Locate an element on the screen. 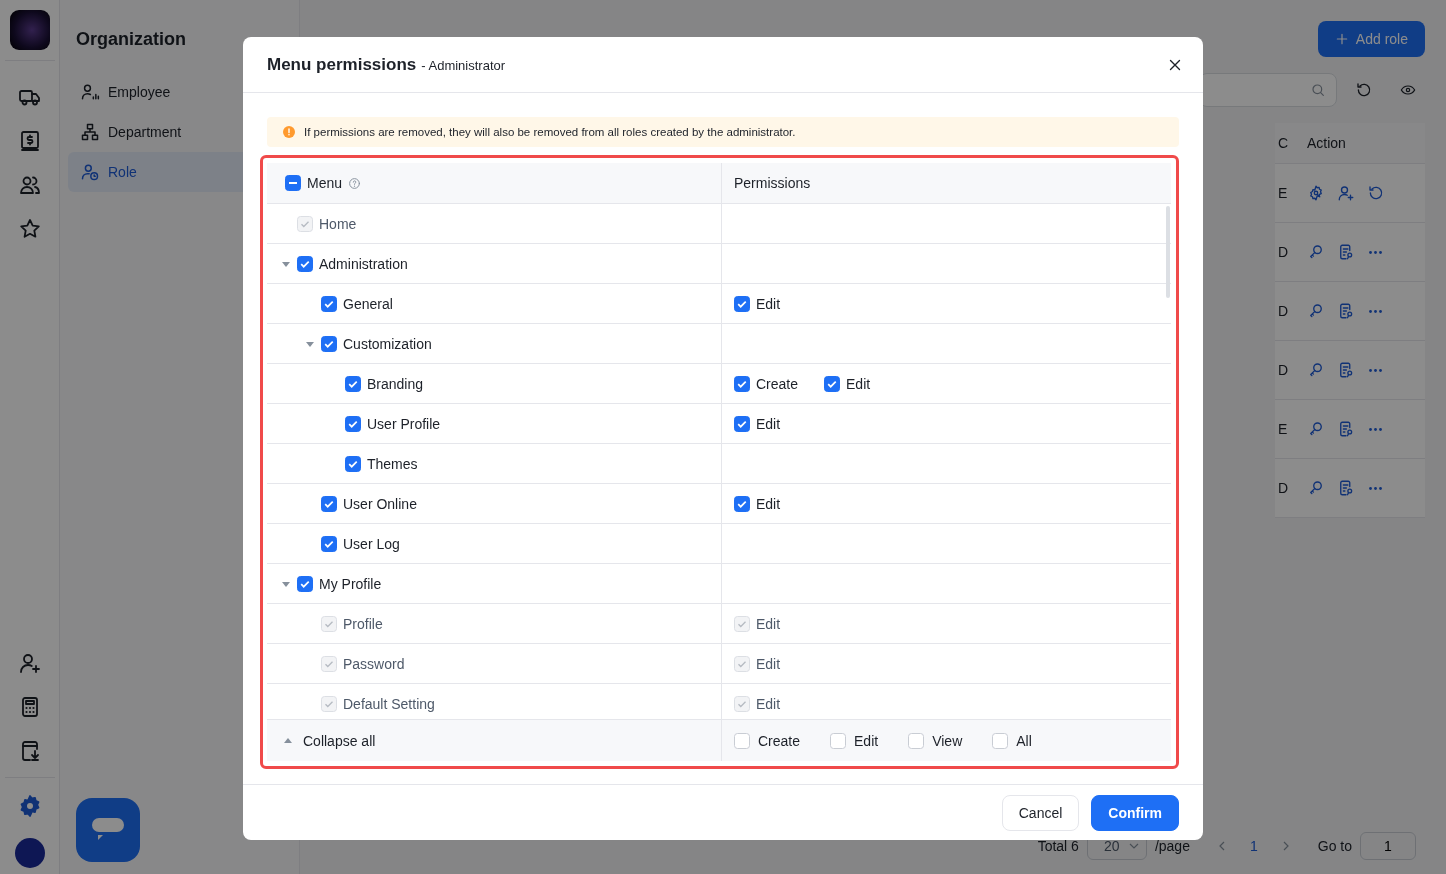  warning-icon is located at coordinates (289, 132).